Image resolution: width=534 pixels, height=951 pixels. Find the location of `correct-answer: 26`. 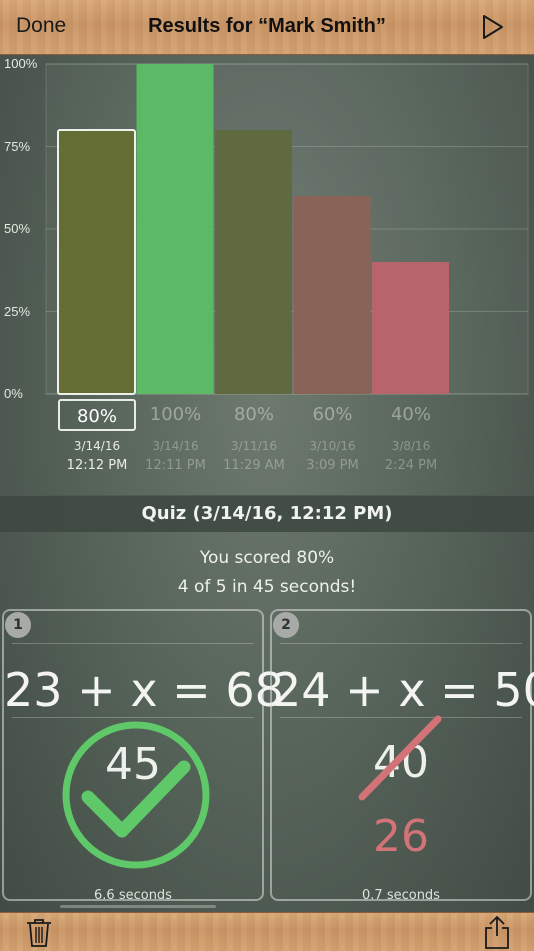

correct-answer: 26 is located at coordinates (401, 836).